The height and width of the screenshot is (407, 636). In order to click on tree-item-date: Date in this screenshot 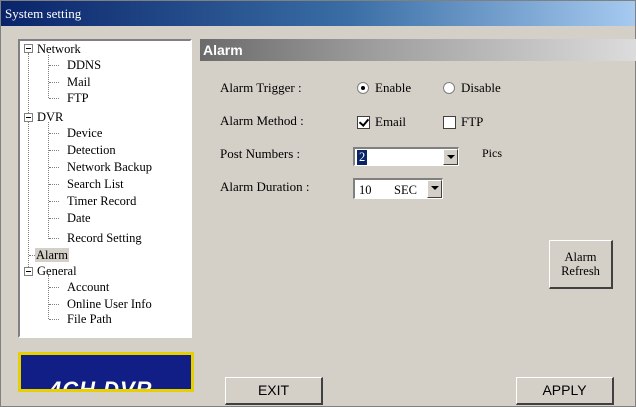, I will do `click(79, 218)`.